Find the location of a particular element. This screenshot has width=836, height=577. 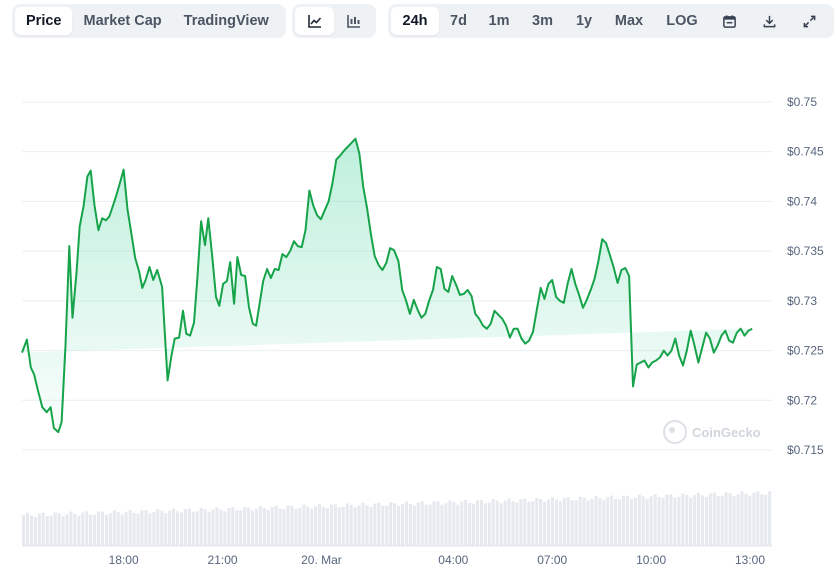

y-tick-label: $0.735 is located at coordinates (805, 251).